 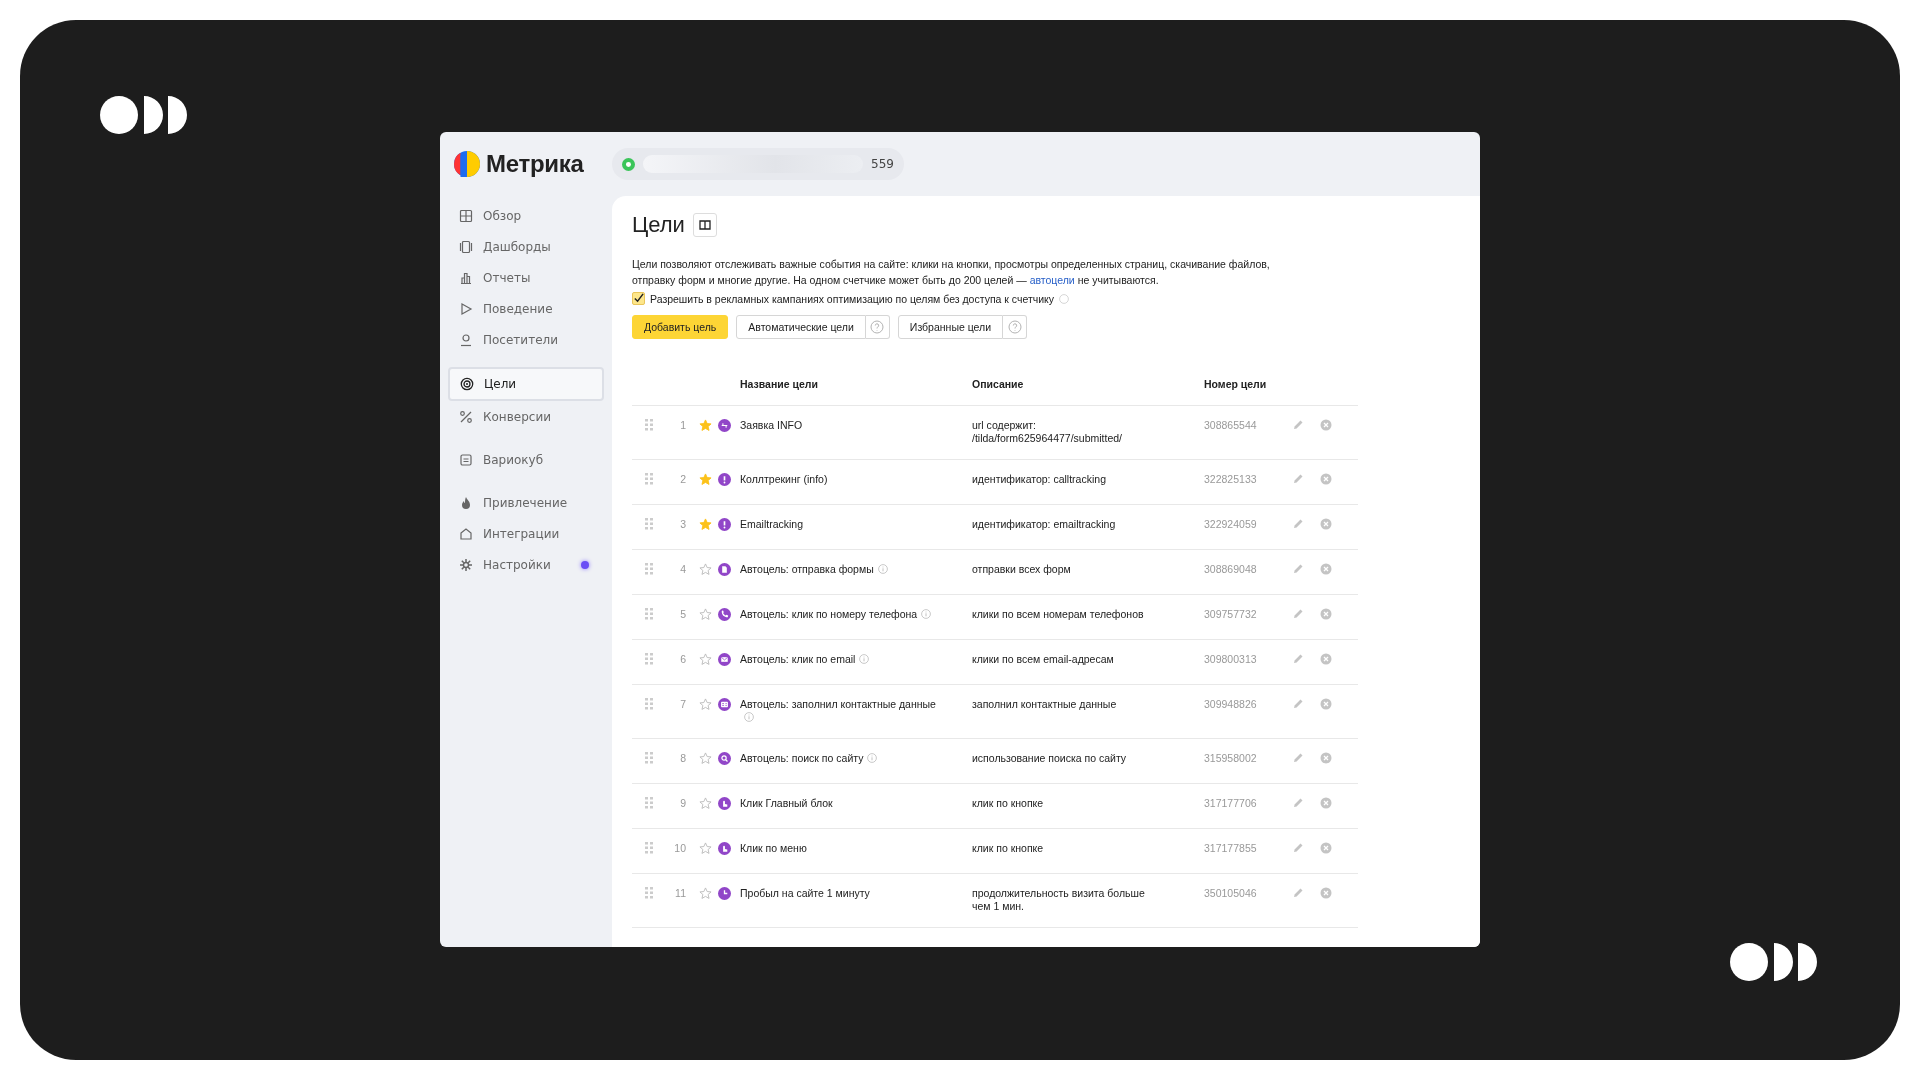 I want to click on sidebar-item: Привлечение, so click(x=526, y=502).